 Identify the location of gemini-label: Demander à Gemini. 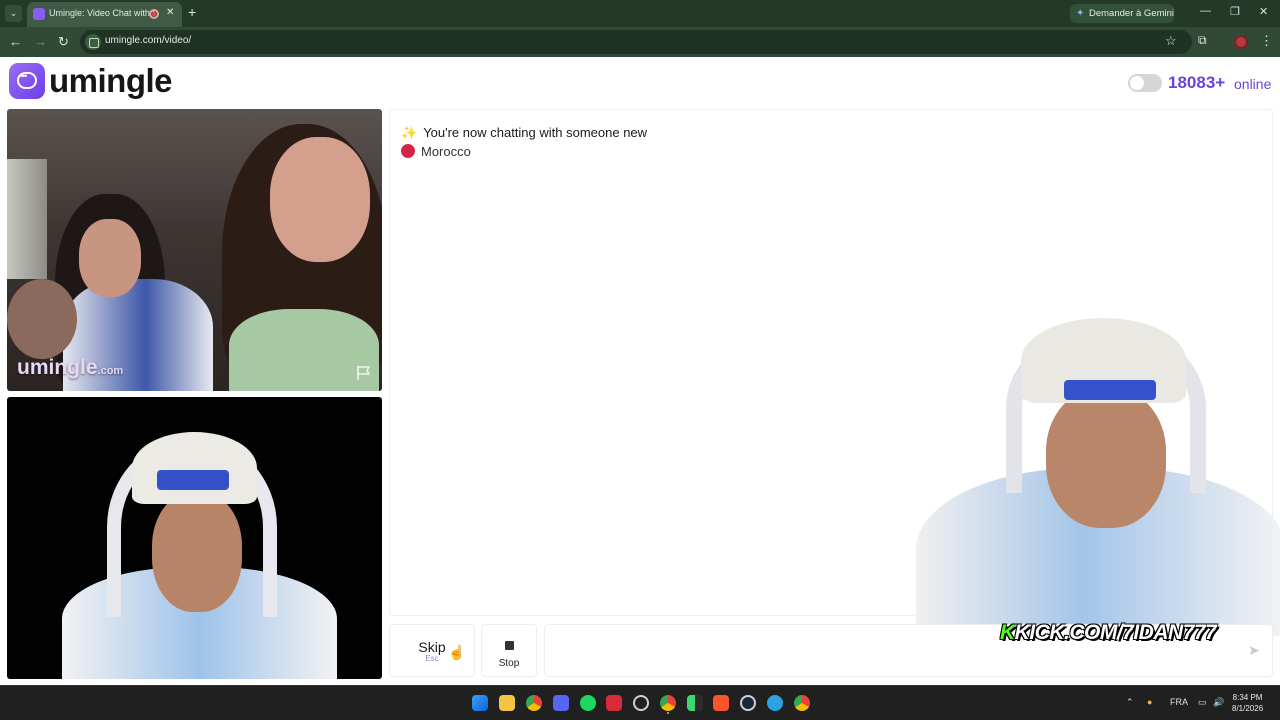
(1132, 13).